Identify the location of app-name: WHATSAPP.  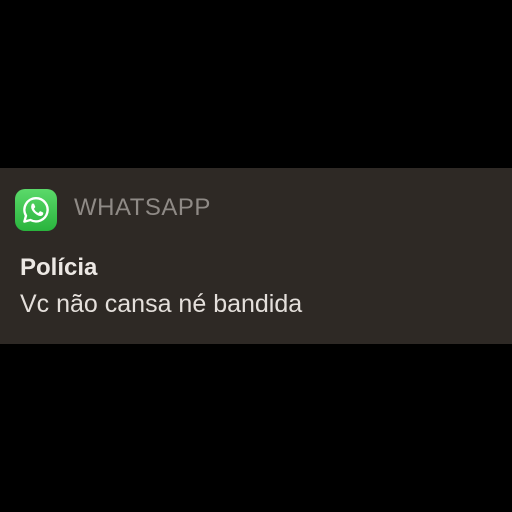
(142, 207).